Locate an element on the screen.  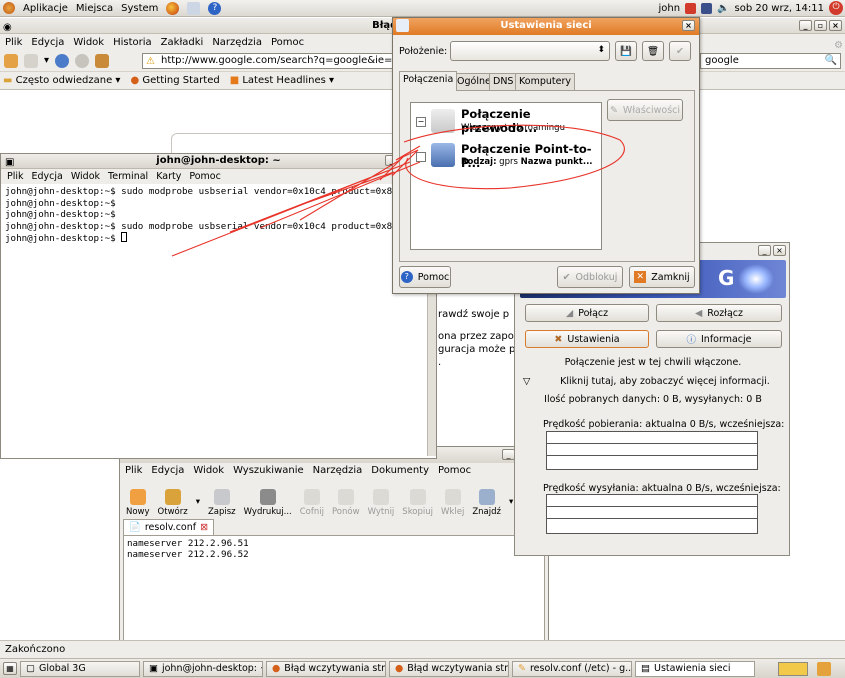
tab-connections: Połączenia is located at coordinates (428, 81).